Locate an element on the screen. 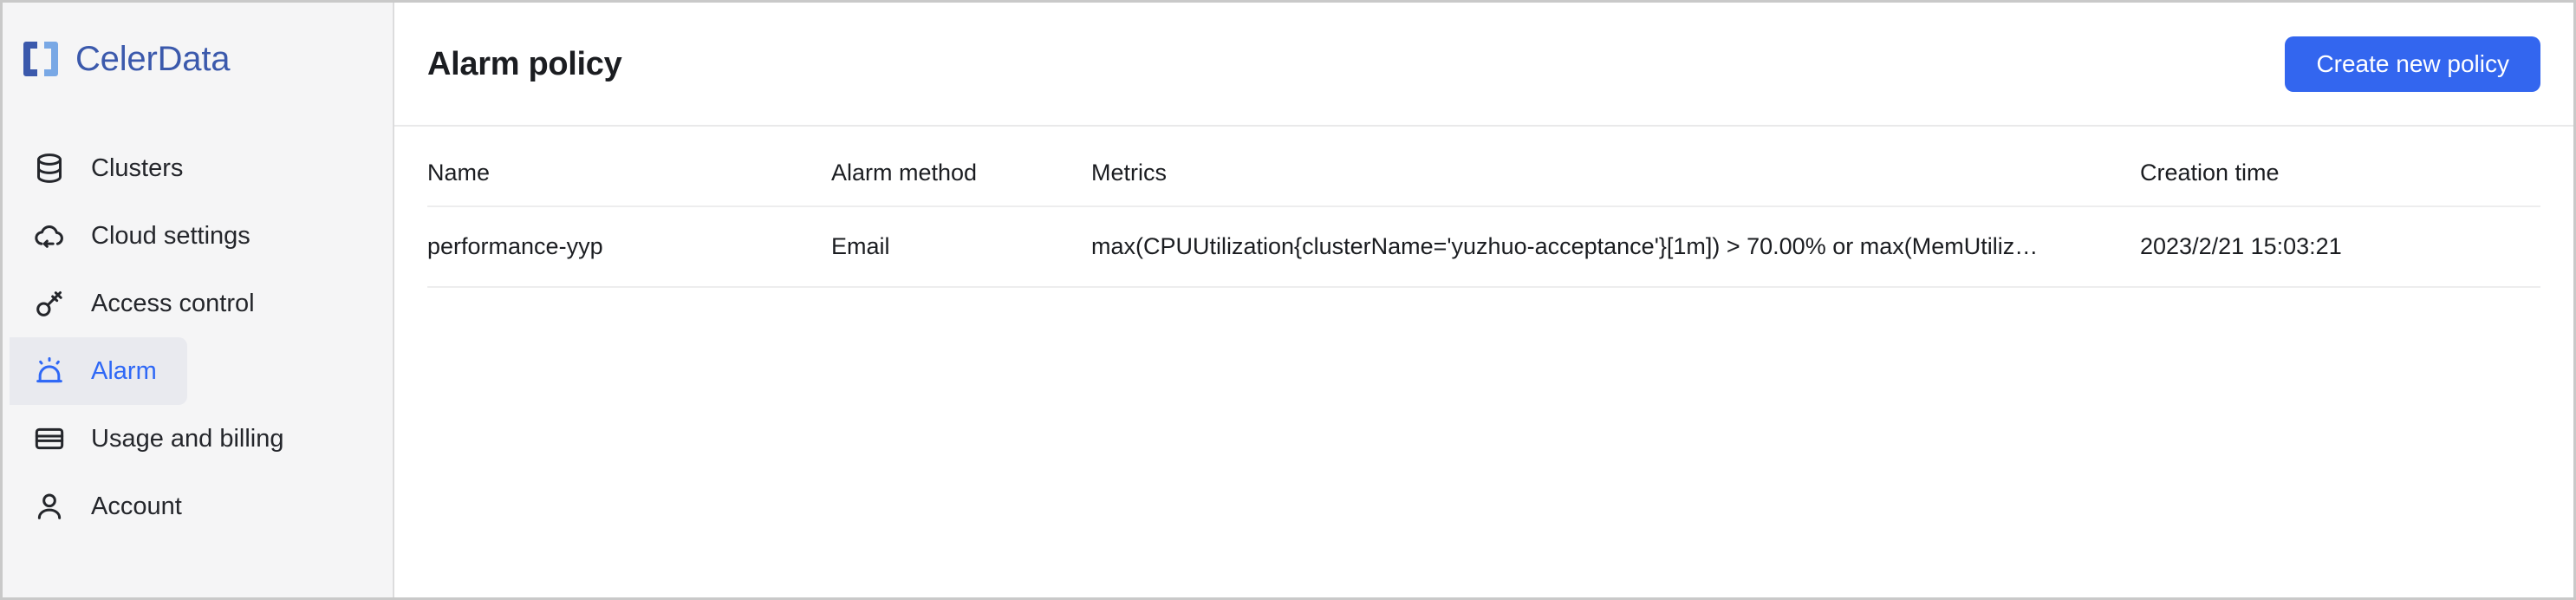 The image size is (2576, 600). page-title: Alarm policy is located at coordinates (524, 63).